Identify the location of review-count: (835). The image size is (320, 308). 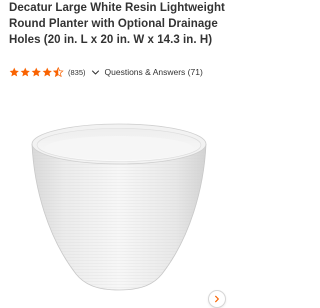
(77, 72).